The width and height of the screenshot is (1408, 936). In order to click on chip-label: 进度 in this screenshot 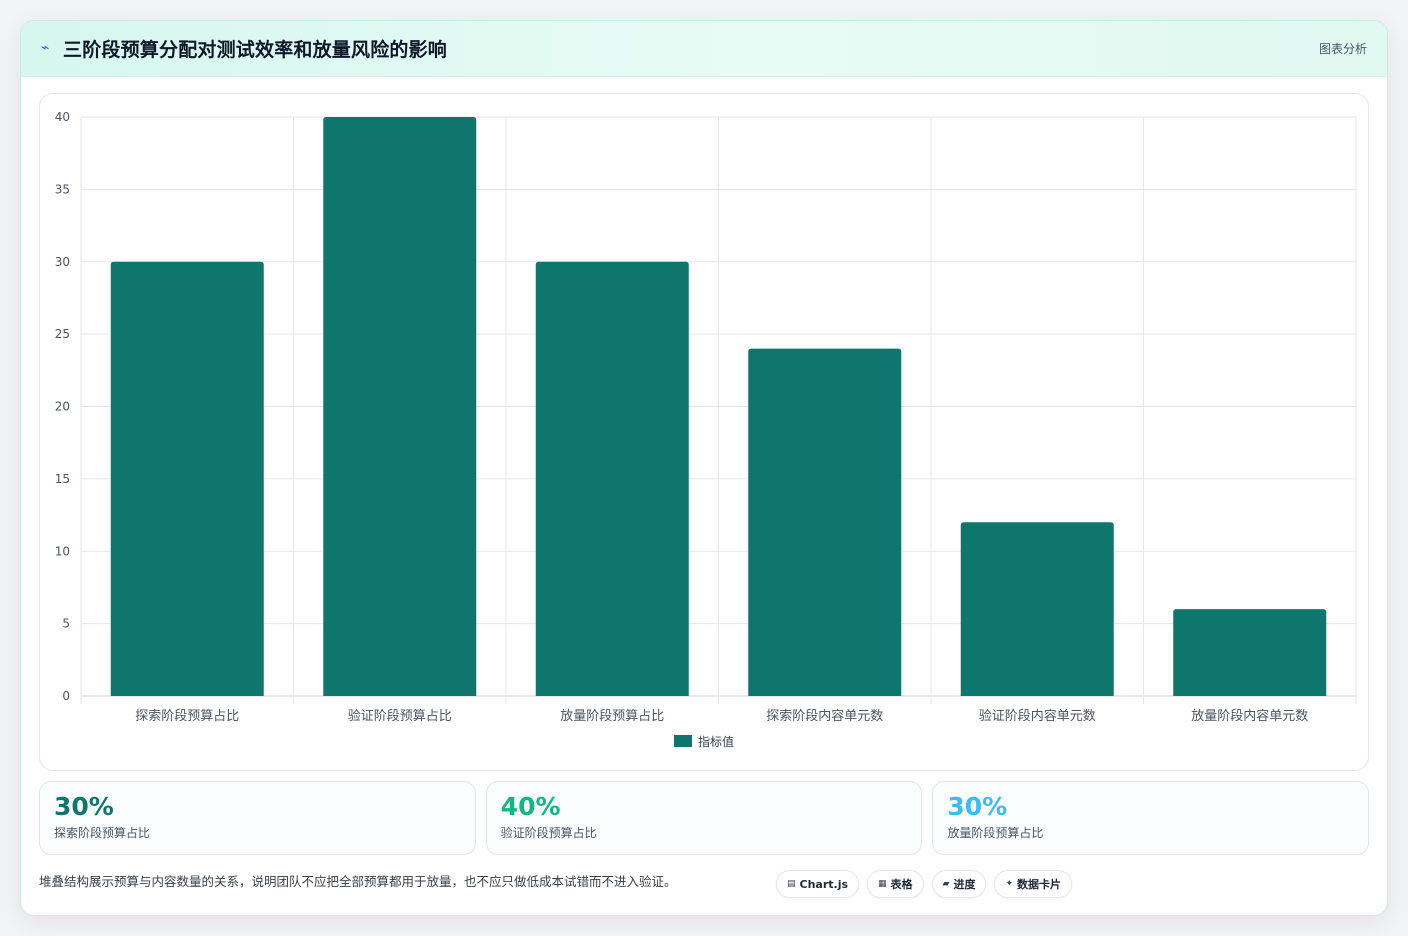, I will do `click(964, 884)`.